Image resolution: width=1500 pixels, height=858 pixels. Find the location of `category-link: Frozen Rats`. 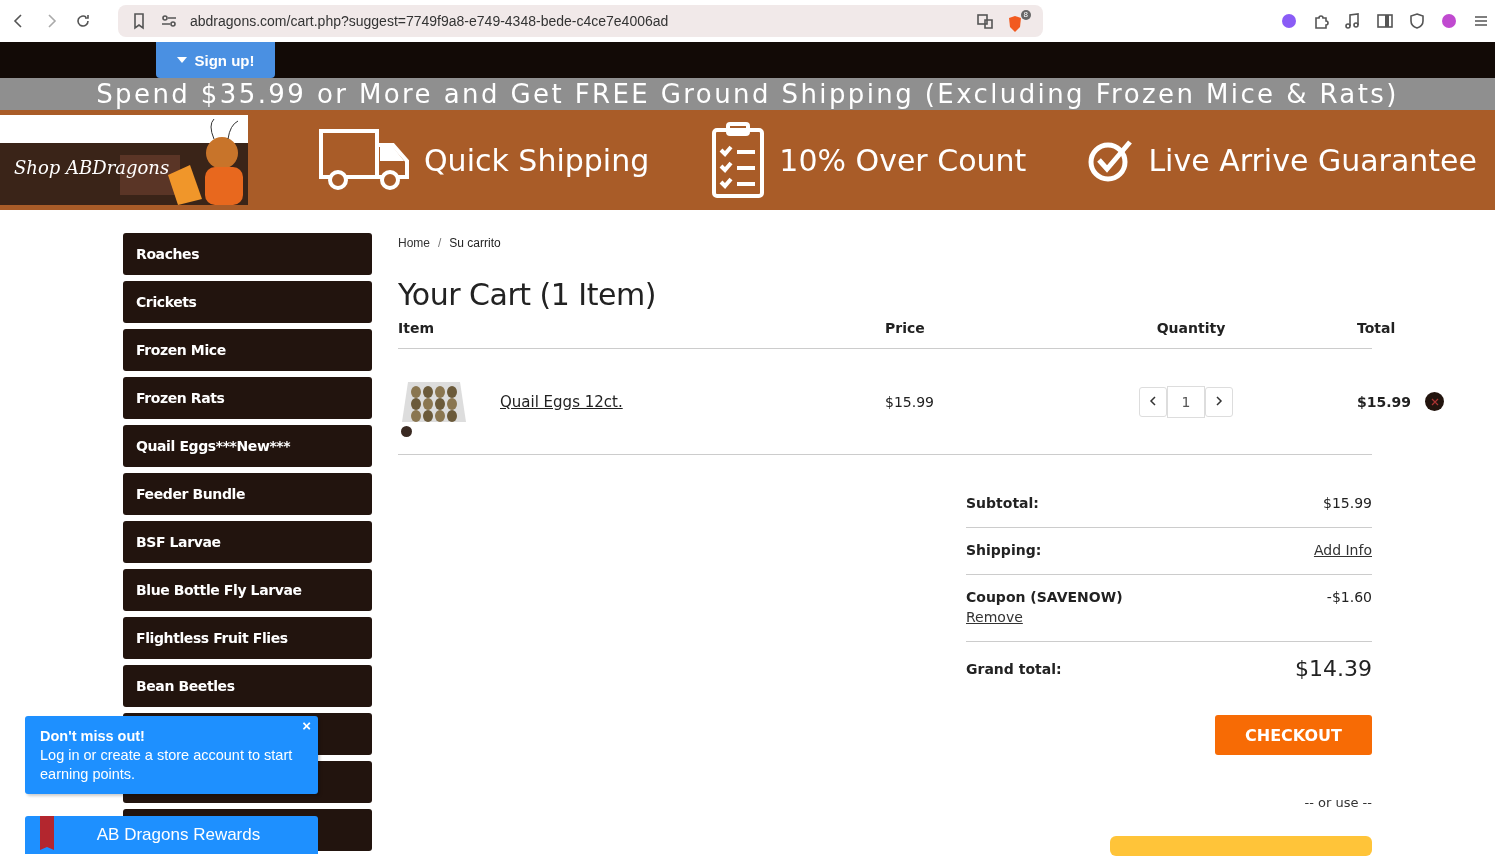

category-link: Frozen Rats is located at coordinates (247, 398).